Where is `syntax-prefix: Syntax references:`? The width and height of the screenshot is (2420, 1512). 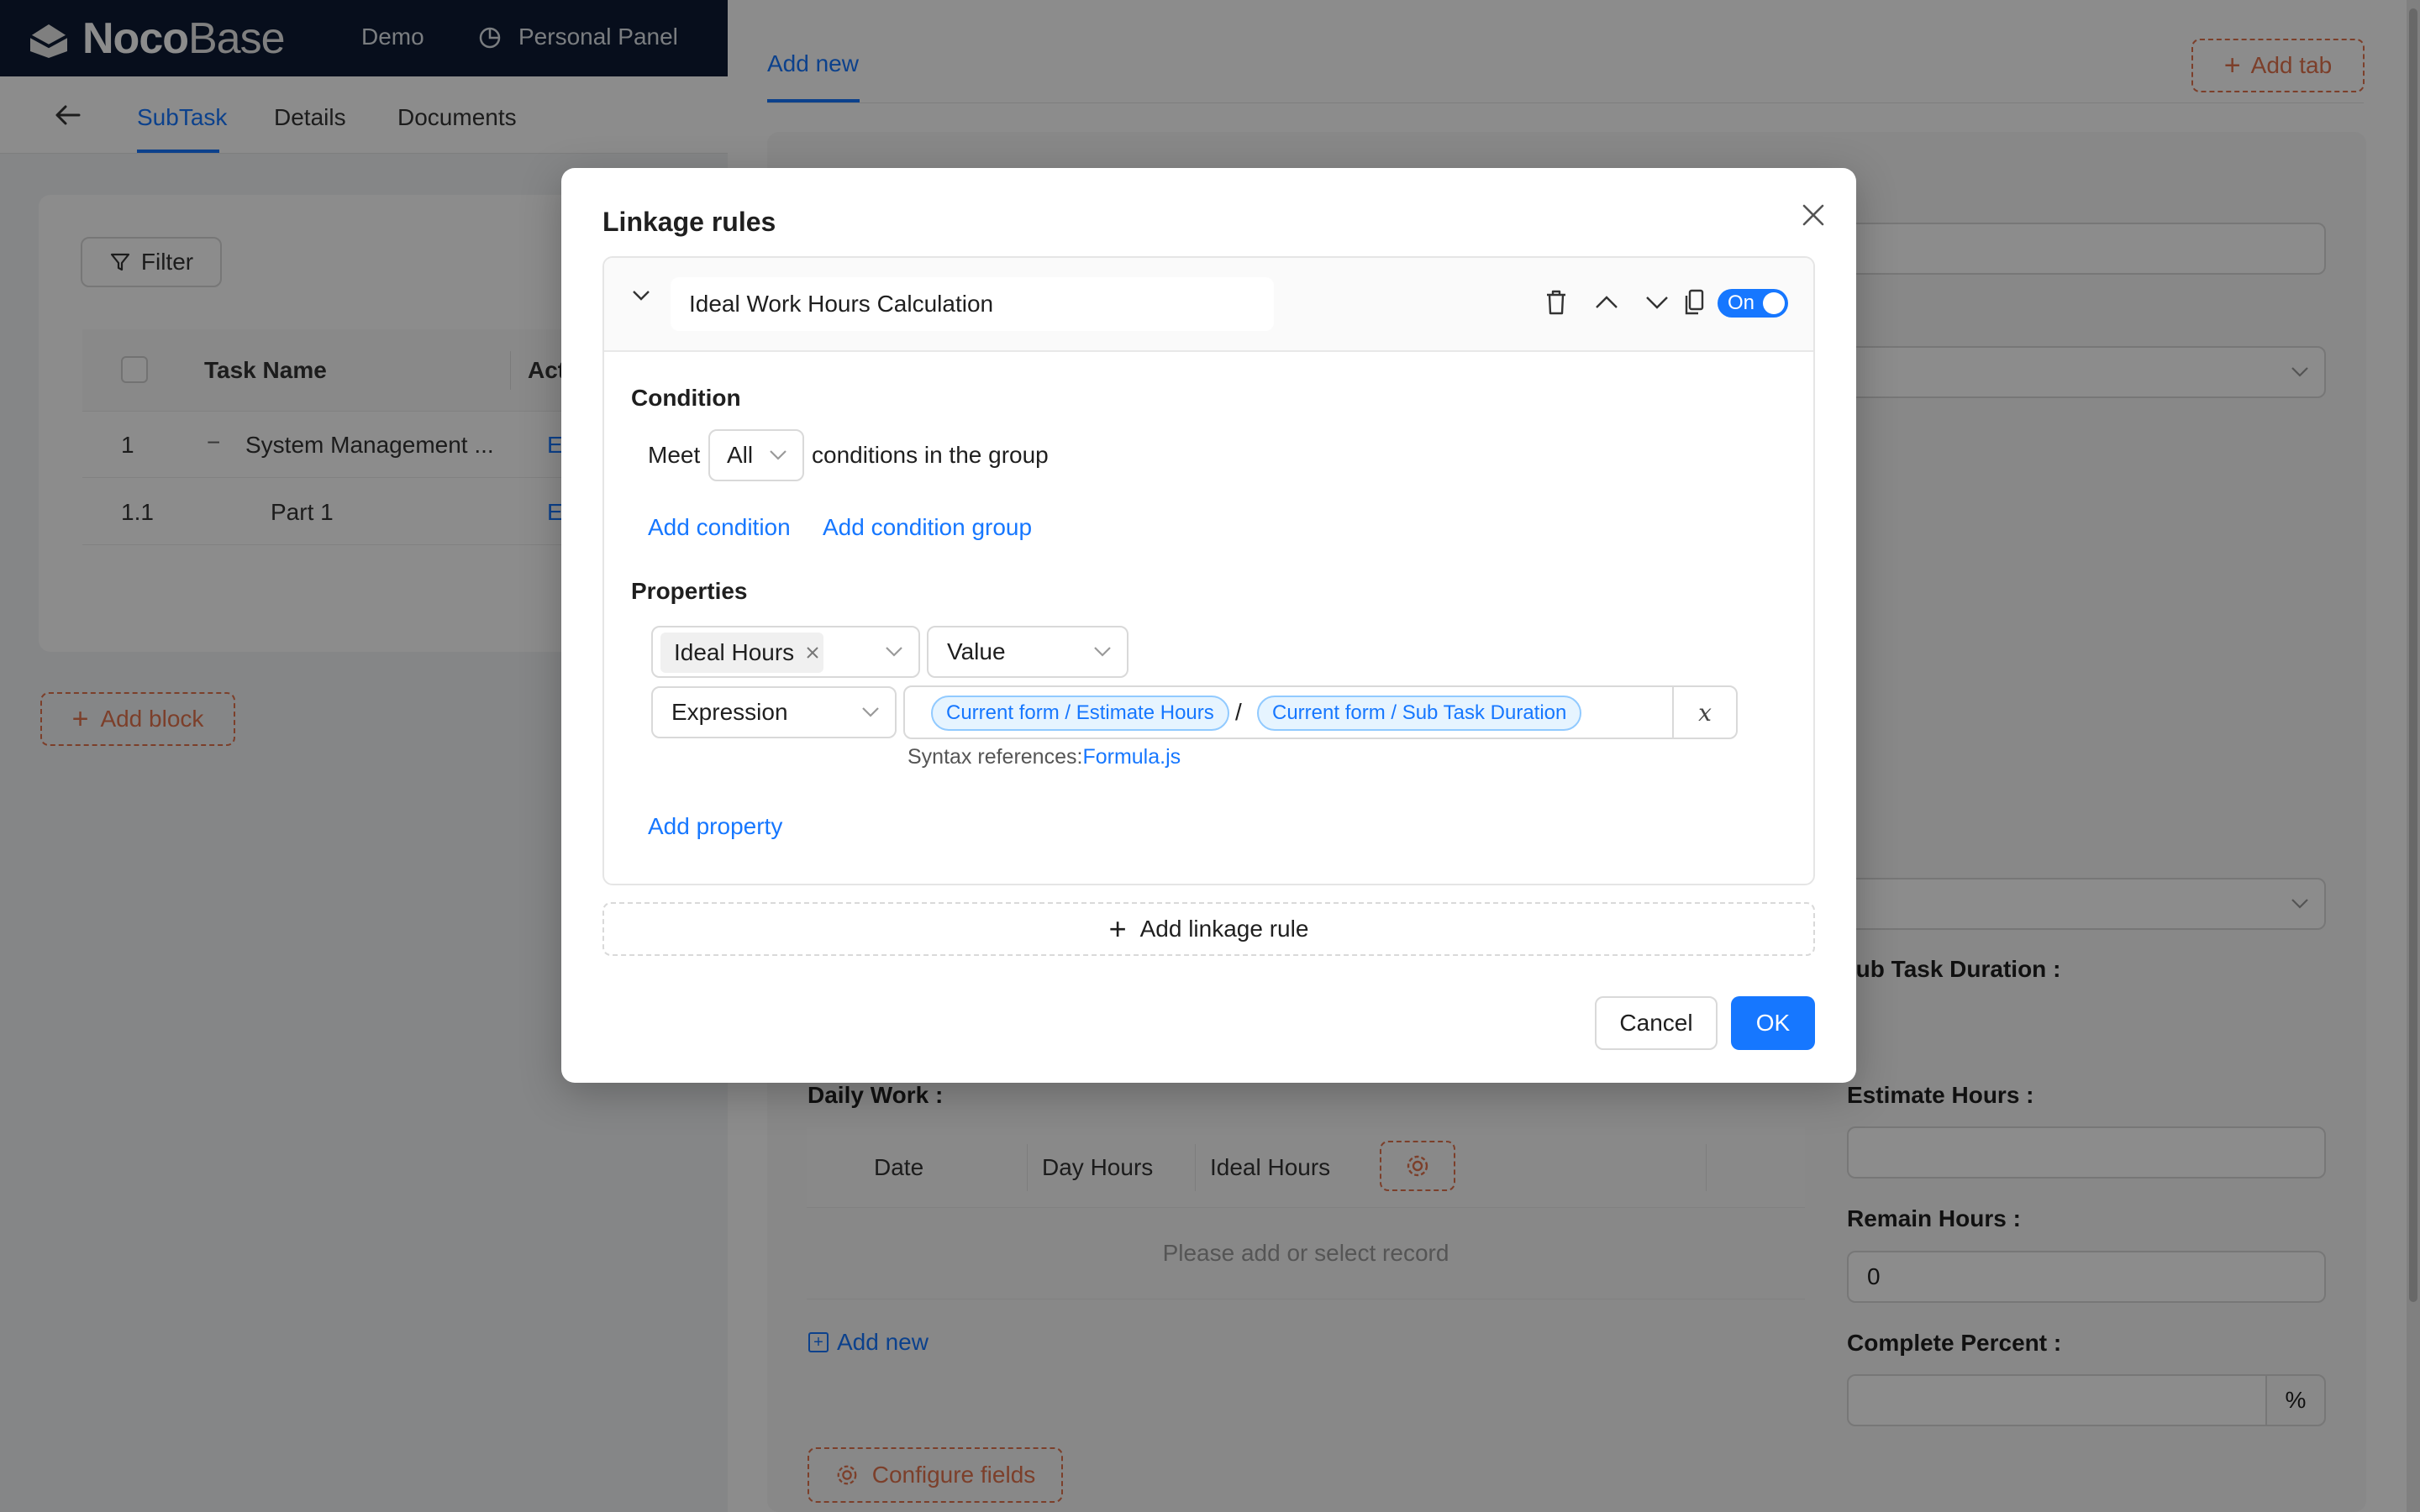
syntax-prefix: Syntax references: is located at coordinates (995, 757).